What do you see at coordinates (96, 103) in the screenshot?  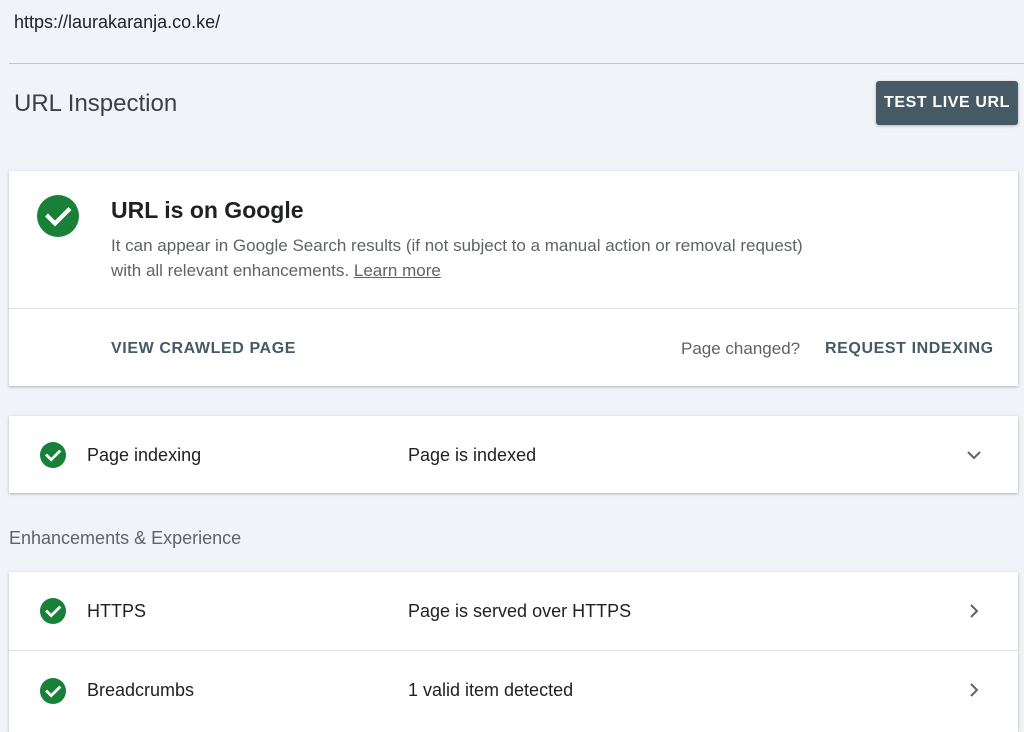 I see `page-title: URL Inspection` at bounding box center [96, 103].